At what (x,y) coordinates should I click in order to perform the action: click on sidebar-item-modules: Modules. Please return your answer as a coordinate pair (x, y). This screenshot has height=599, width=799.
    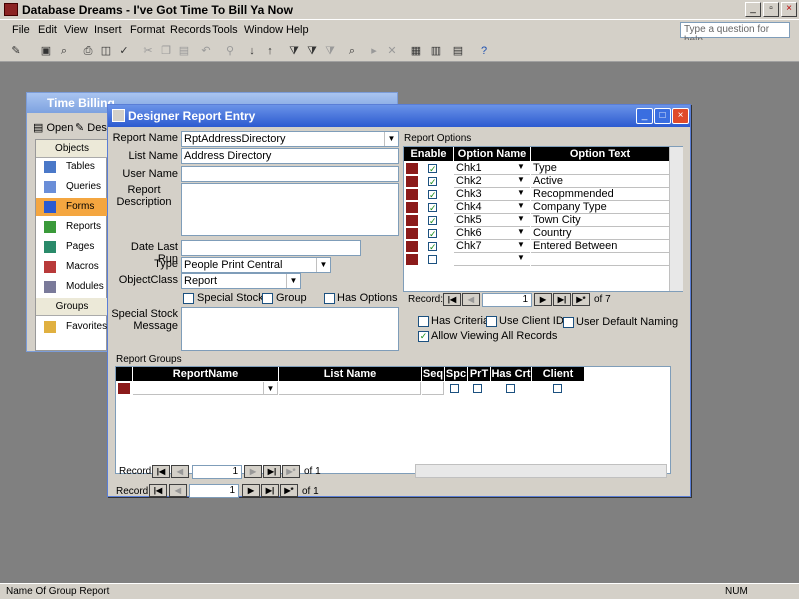
    Looking at the image, I should click on (72, 287).